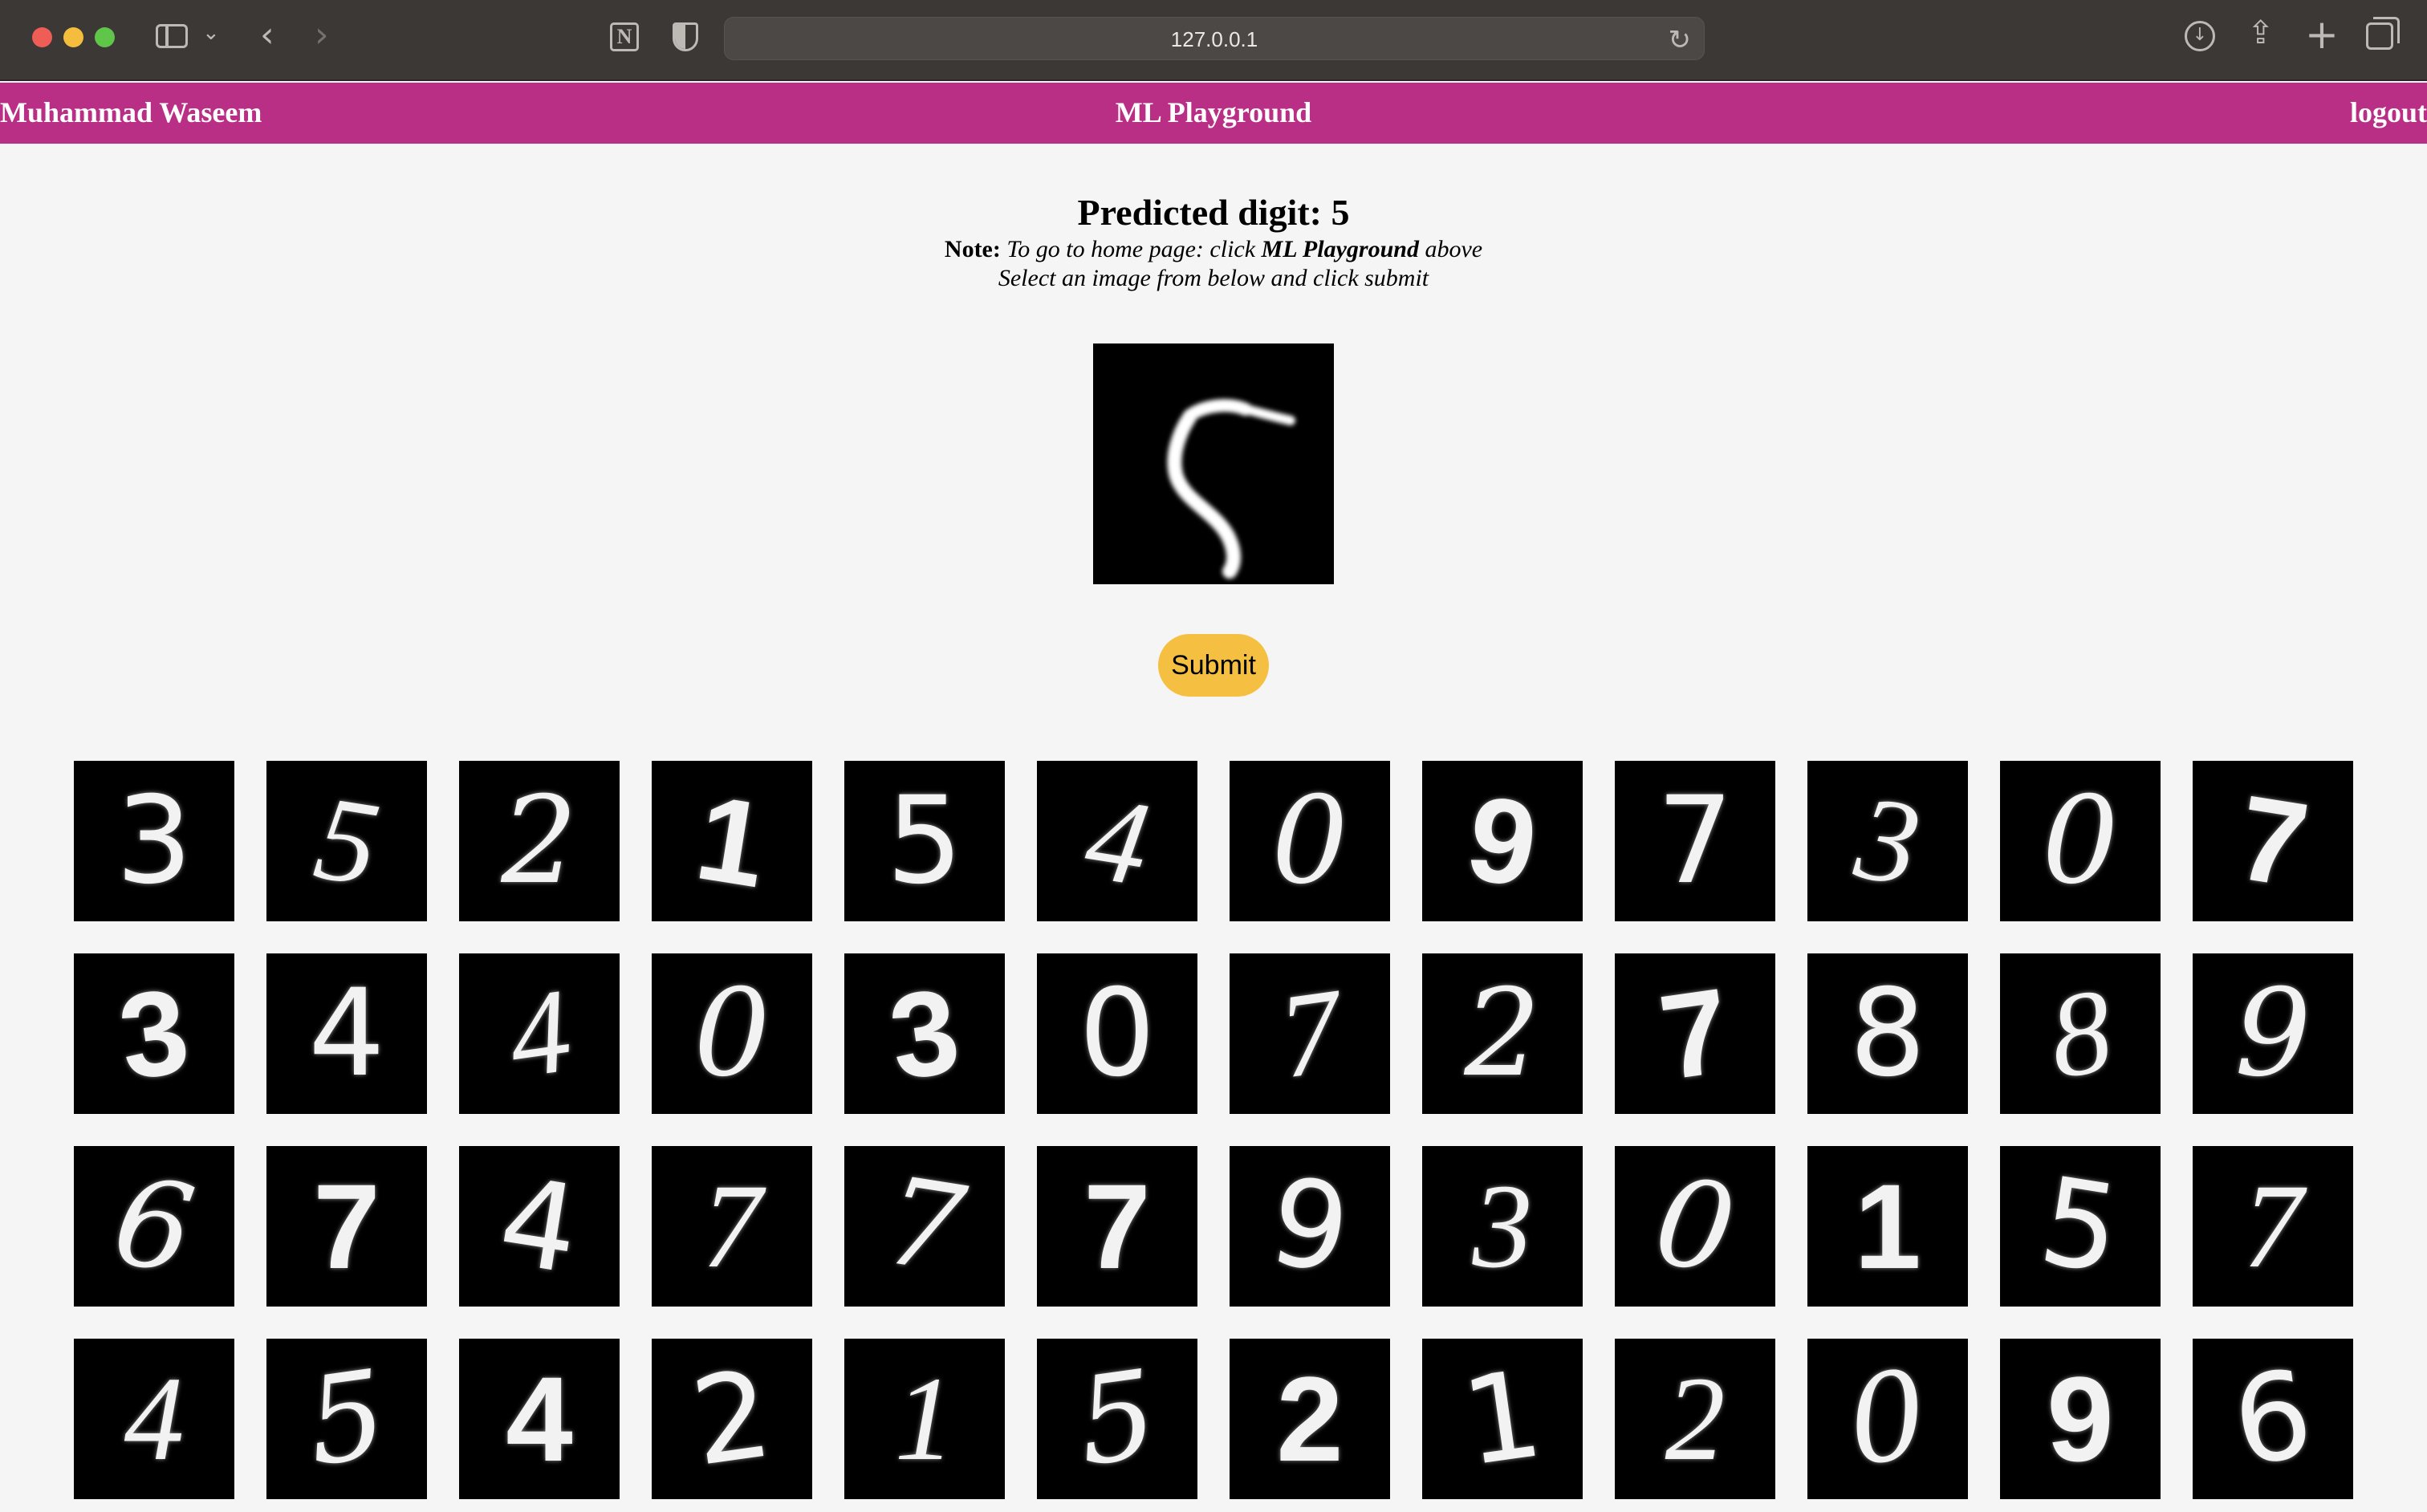  Describe the element at coordinates (1213, 665) in the screenshot. I see `submit-button: Submit` at that location.